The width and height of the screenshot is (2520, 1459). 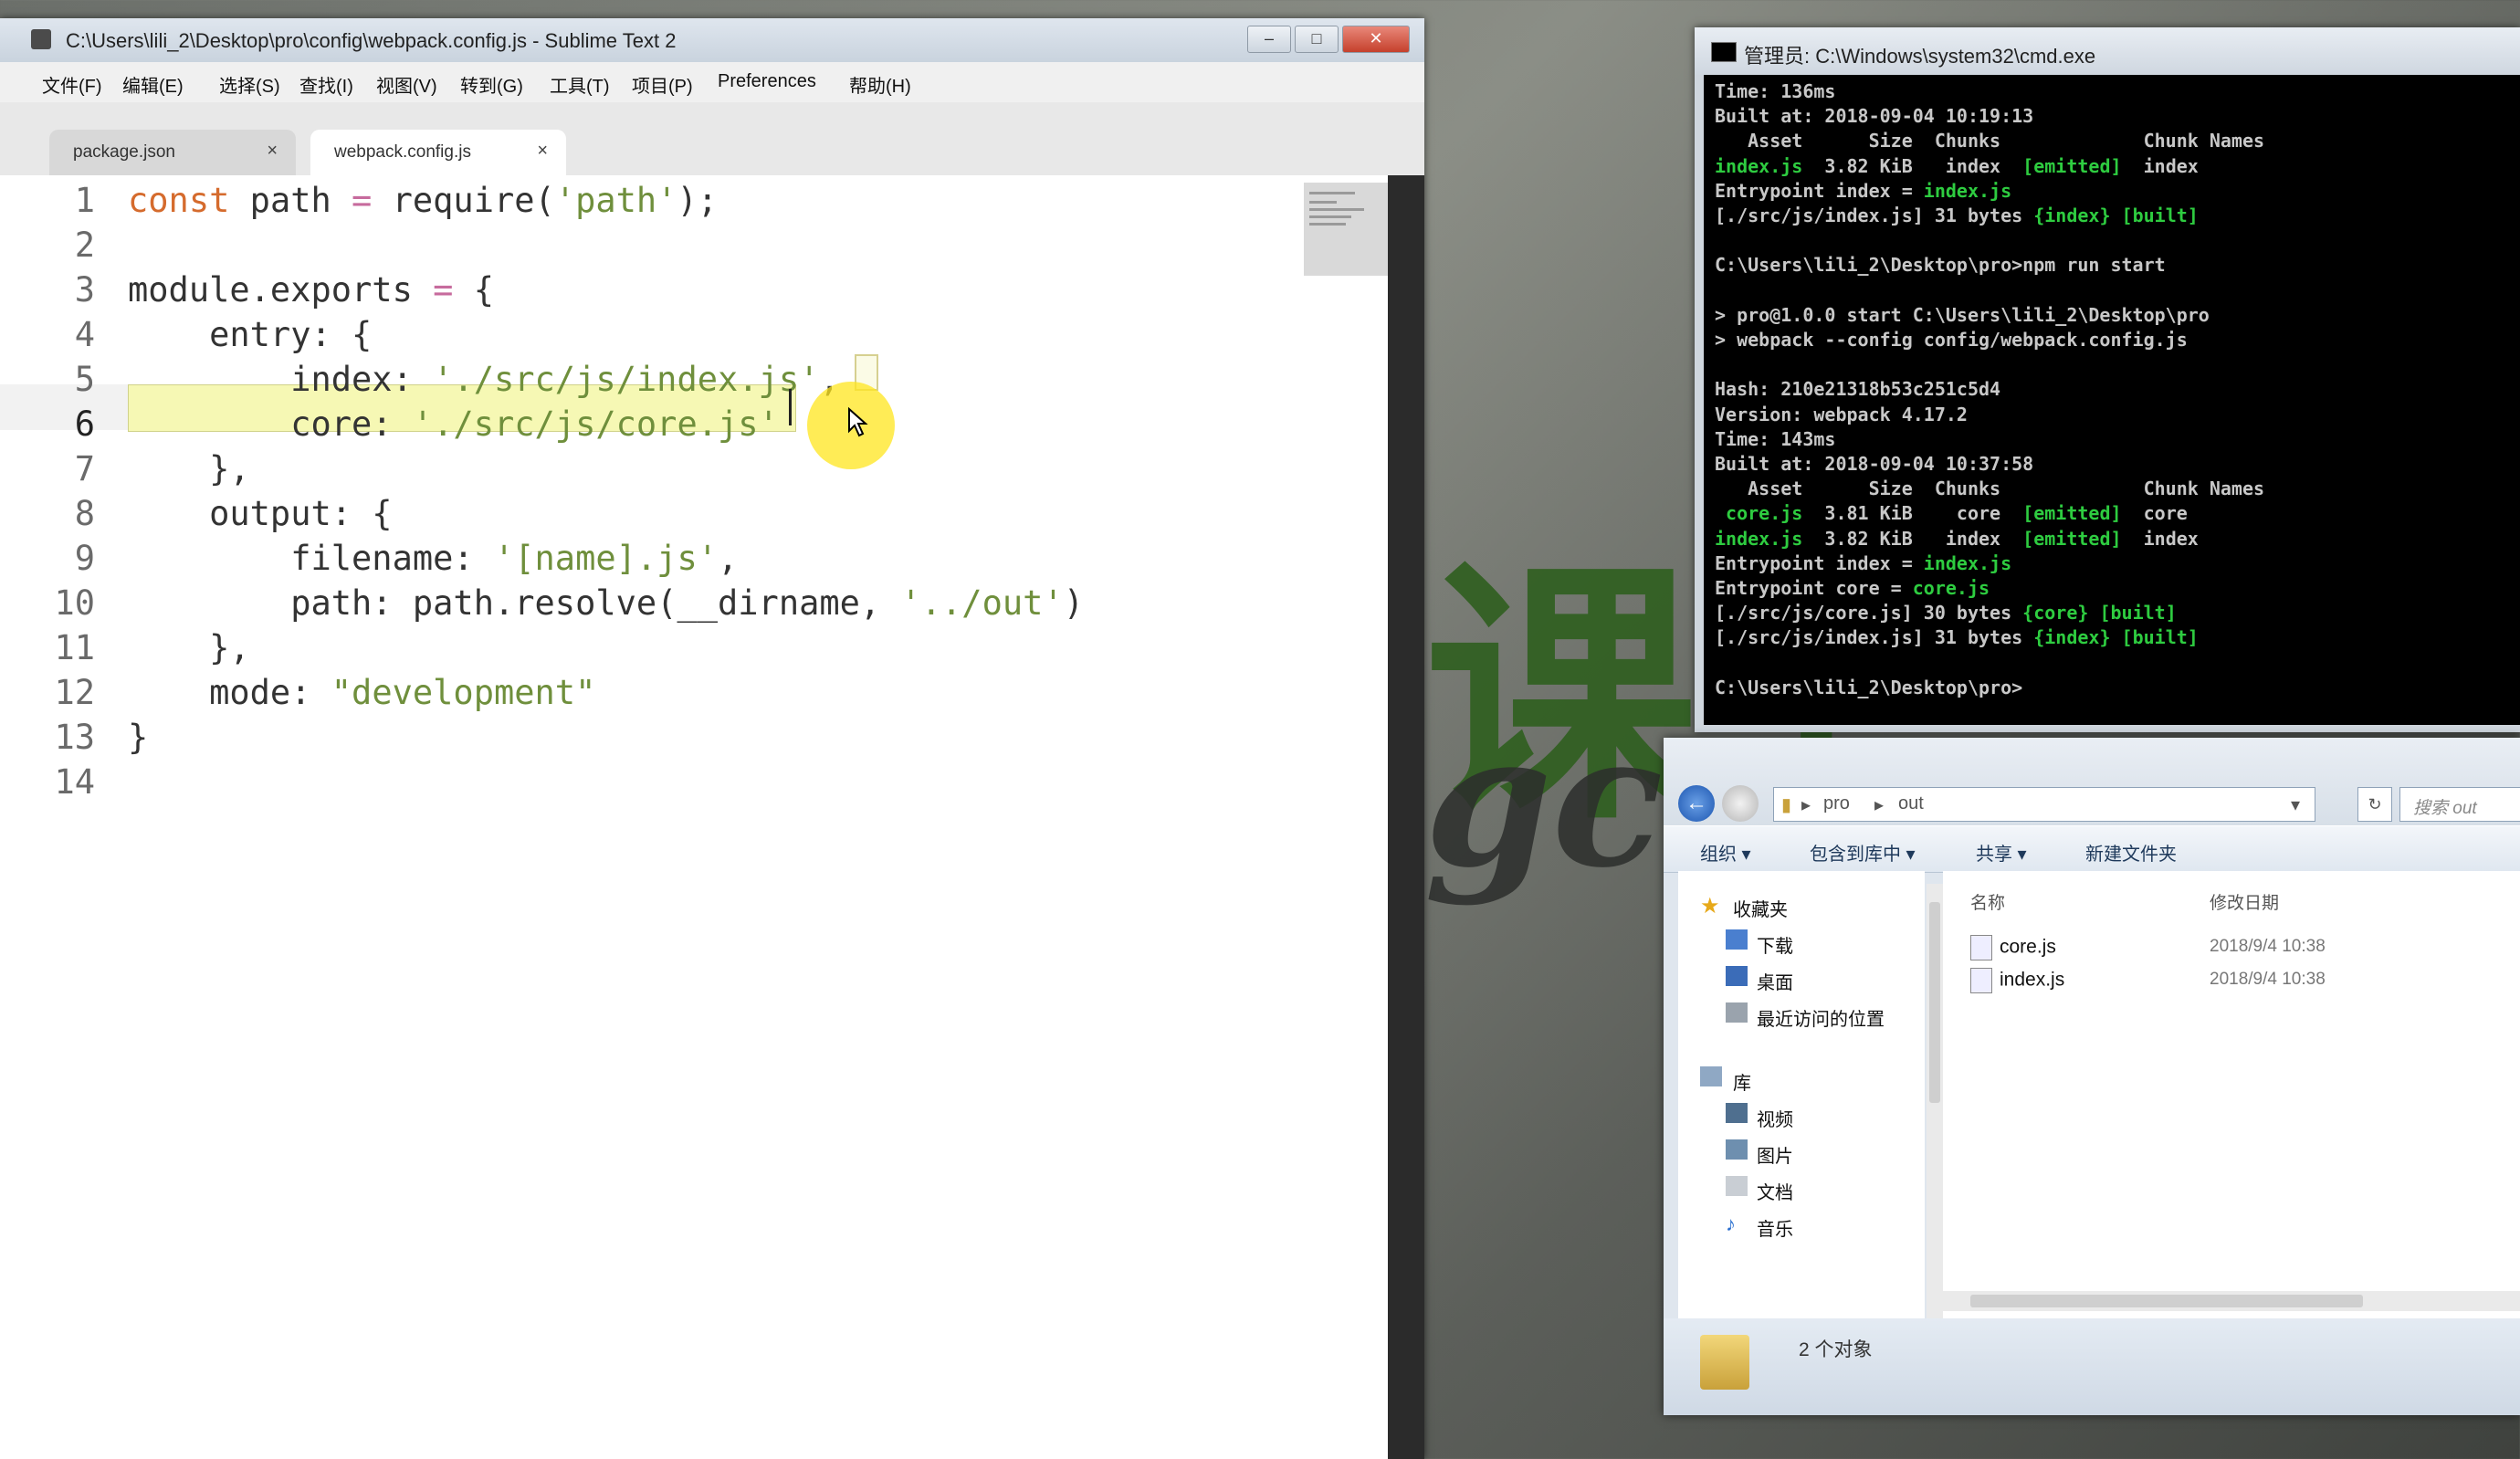 I want to click on nav-music: 音乐, so click(x=1775, y=1227).